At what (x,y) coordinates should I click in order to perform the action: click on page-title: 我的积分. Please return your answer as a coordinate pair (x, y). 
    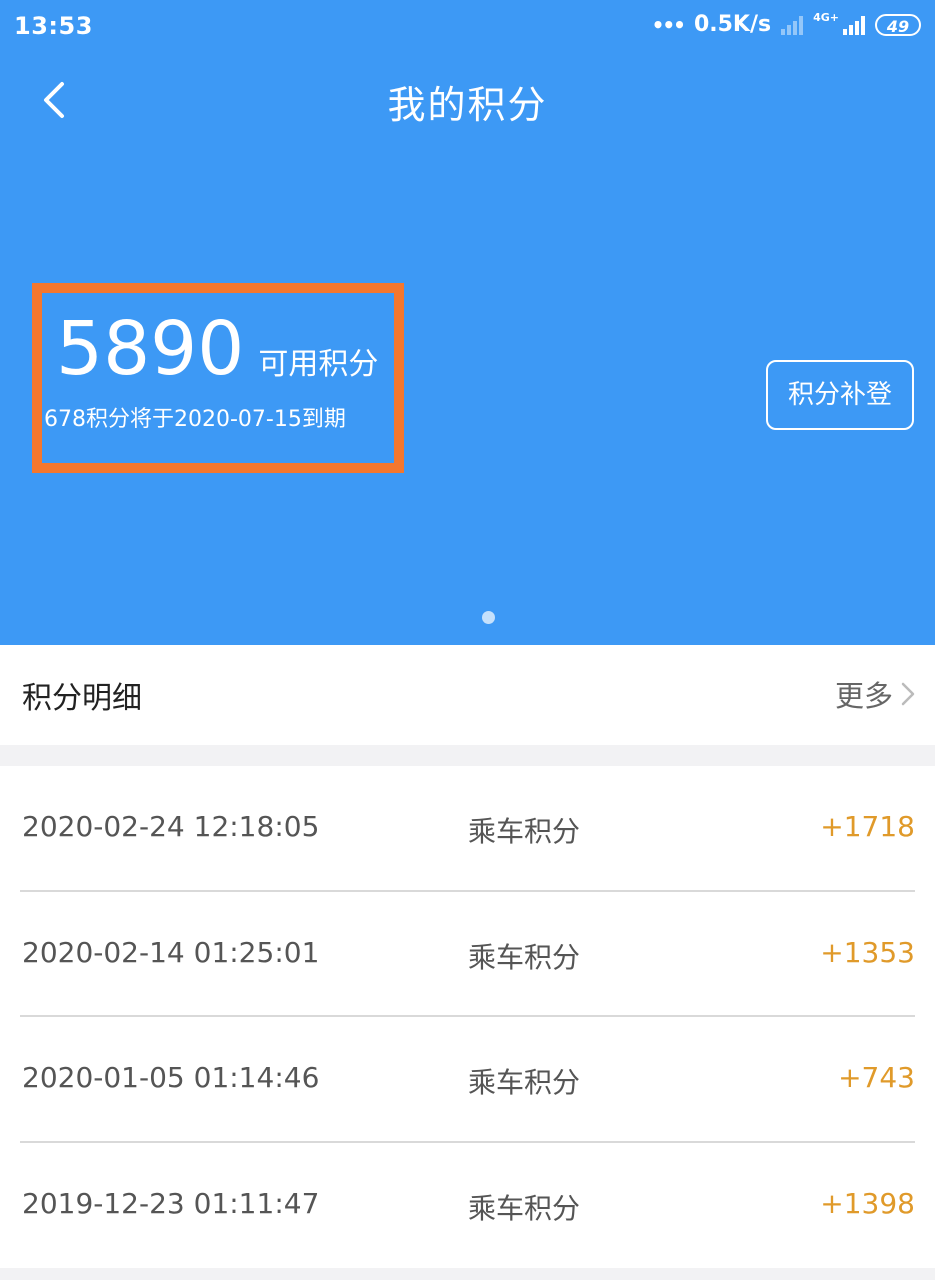
    Looking at the image, I should click on (467, 105).